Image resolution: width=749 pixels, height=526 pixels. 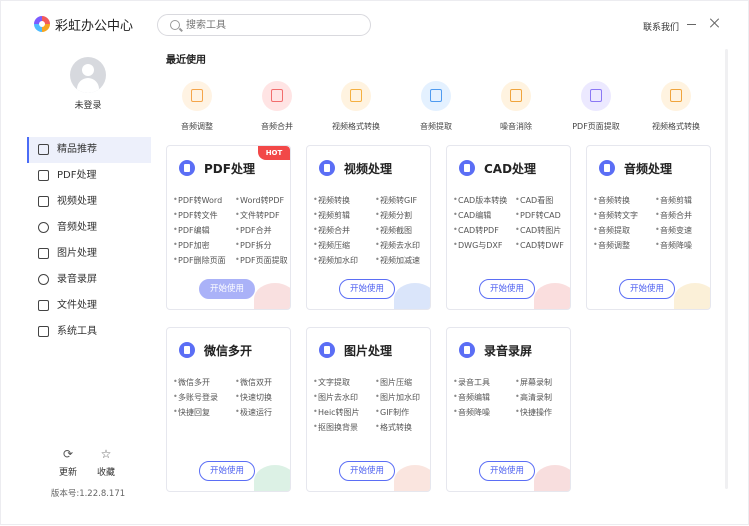 What do you see at coordinates (253, 382) in the screenshot?
I see `feature-item: 微信双开` at bounding box center [253, 382].